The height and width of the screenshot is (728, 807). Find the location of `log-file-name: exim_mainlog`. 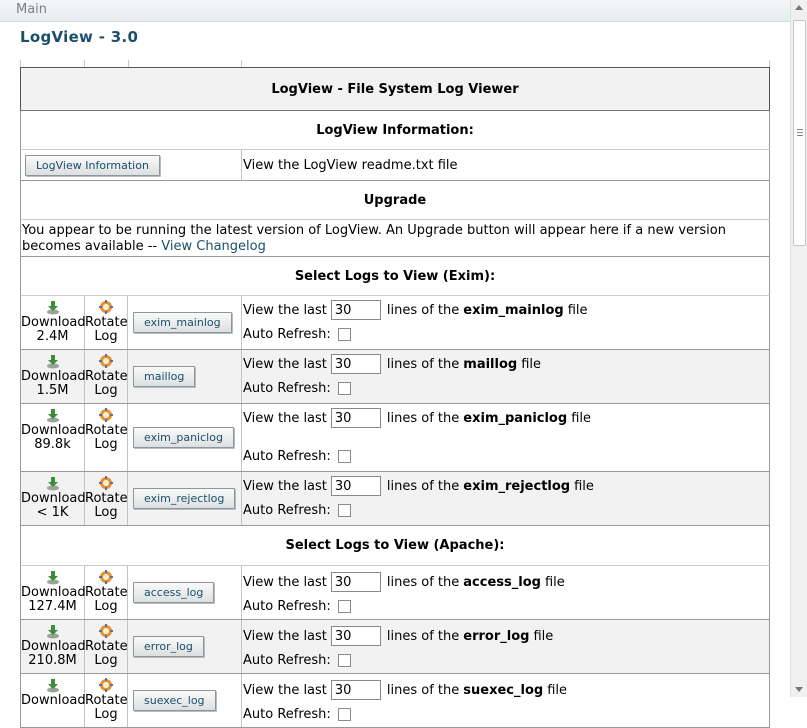

log-file-name: exim_mainlog is located at coordinates (513, 310).